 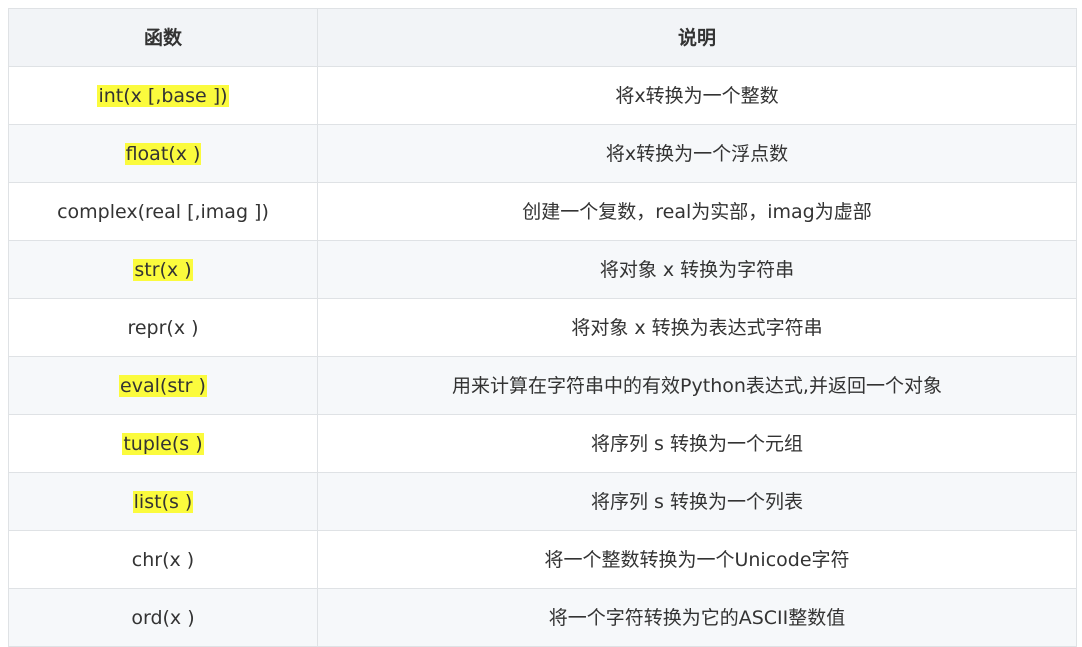 I want to click on description-cell: 将x转换为一个整数, so click(x=697, y=95).